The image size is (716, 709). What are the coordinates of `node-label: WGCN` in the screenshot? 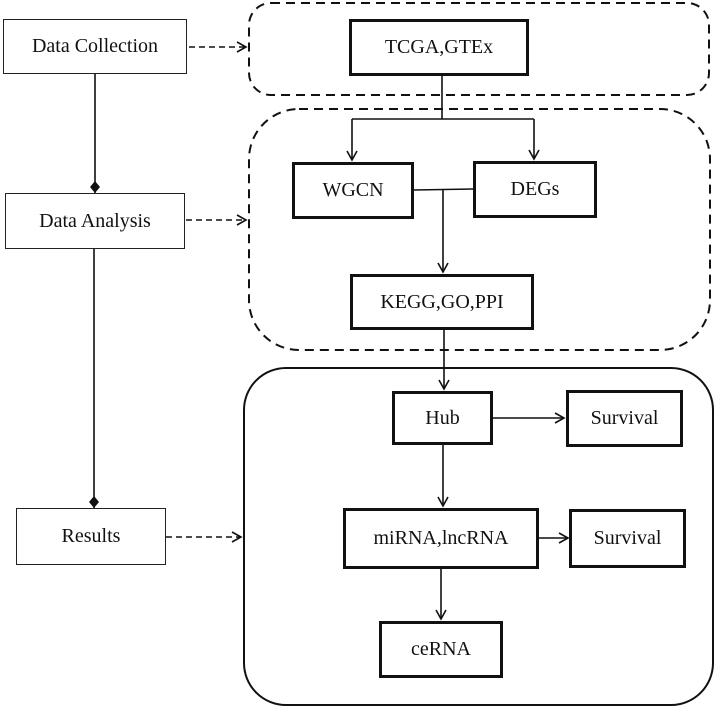 It's located at (353, 190).